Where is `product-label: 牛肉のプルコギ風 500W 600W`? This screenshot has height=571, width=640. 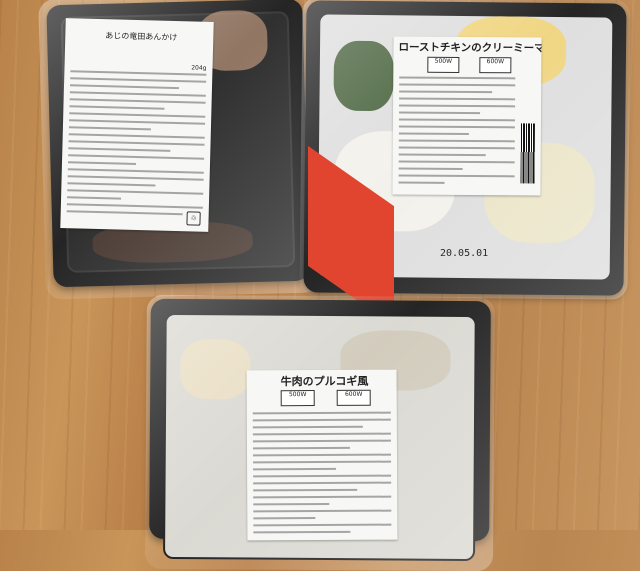
product-label: 牛肉のプルコギ風 500W 600W is located at coordinates (322, 455).